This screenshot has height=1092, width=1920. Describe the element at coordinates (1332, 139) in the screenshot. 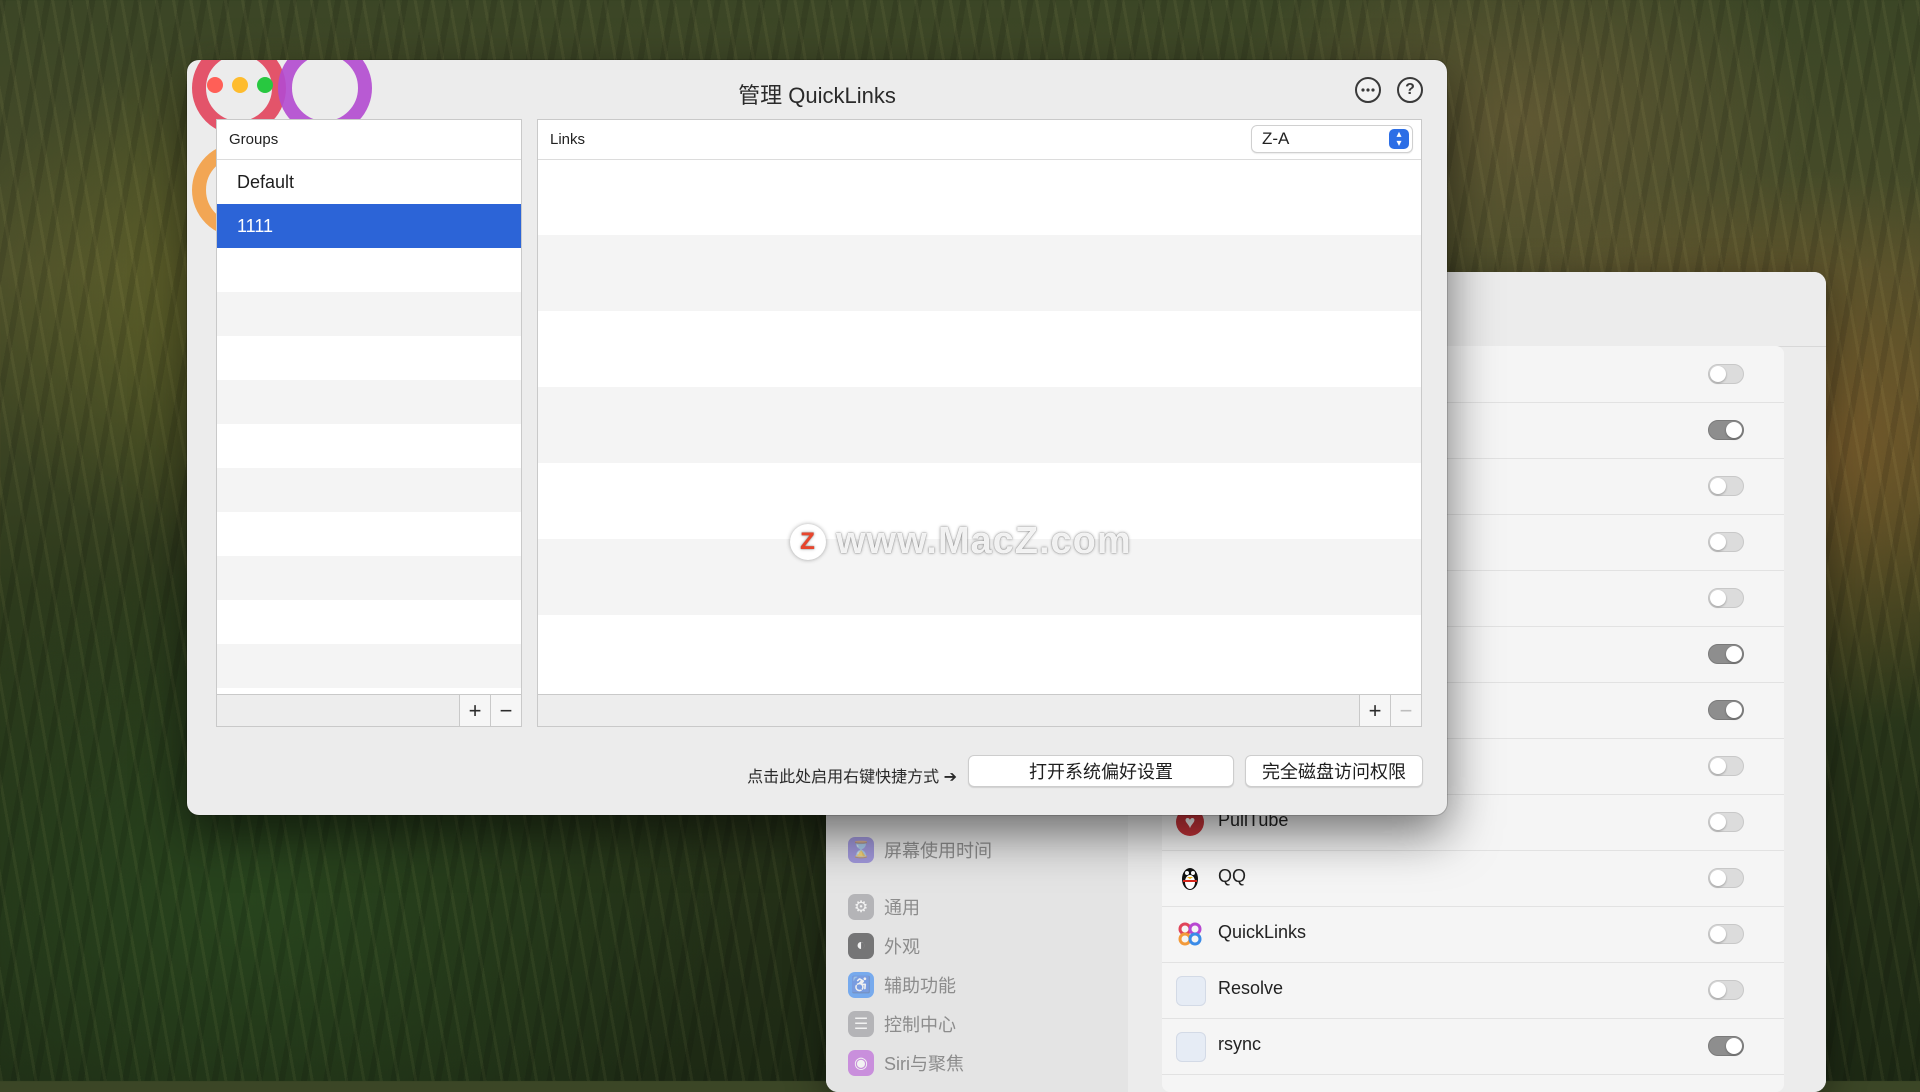

I see `sort-order-select: Z-A ▴ ▾` at that location.